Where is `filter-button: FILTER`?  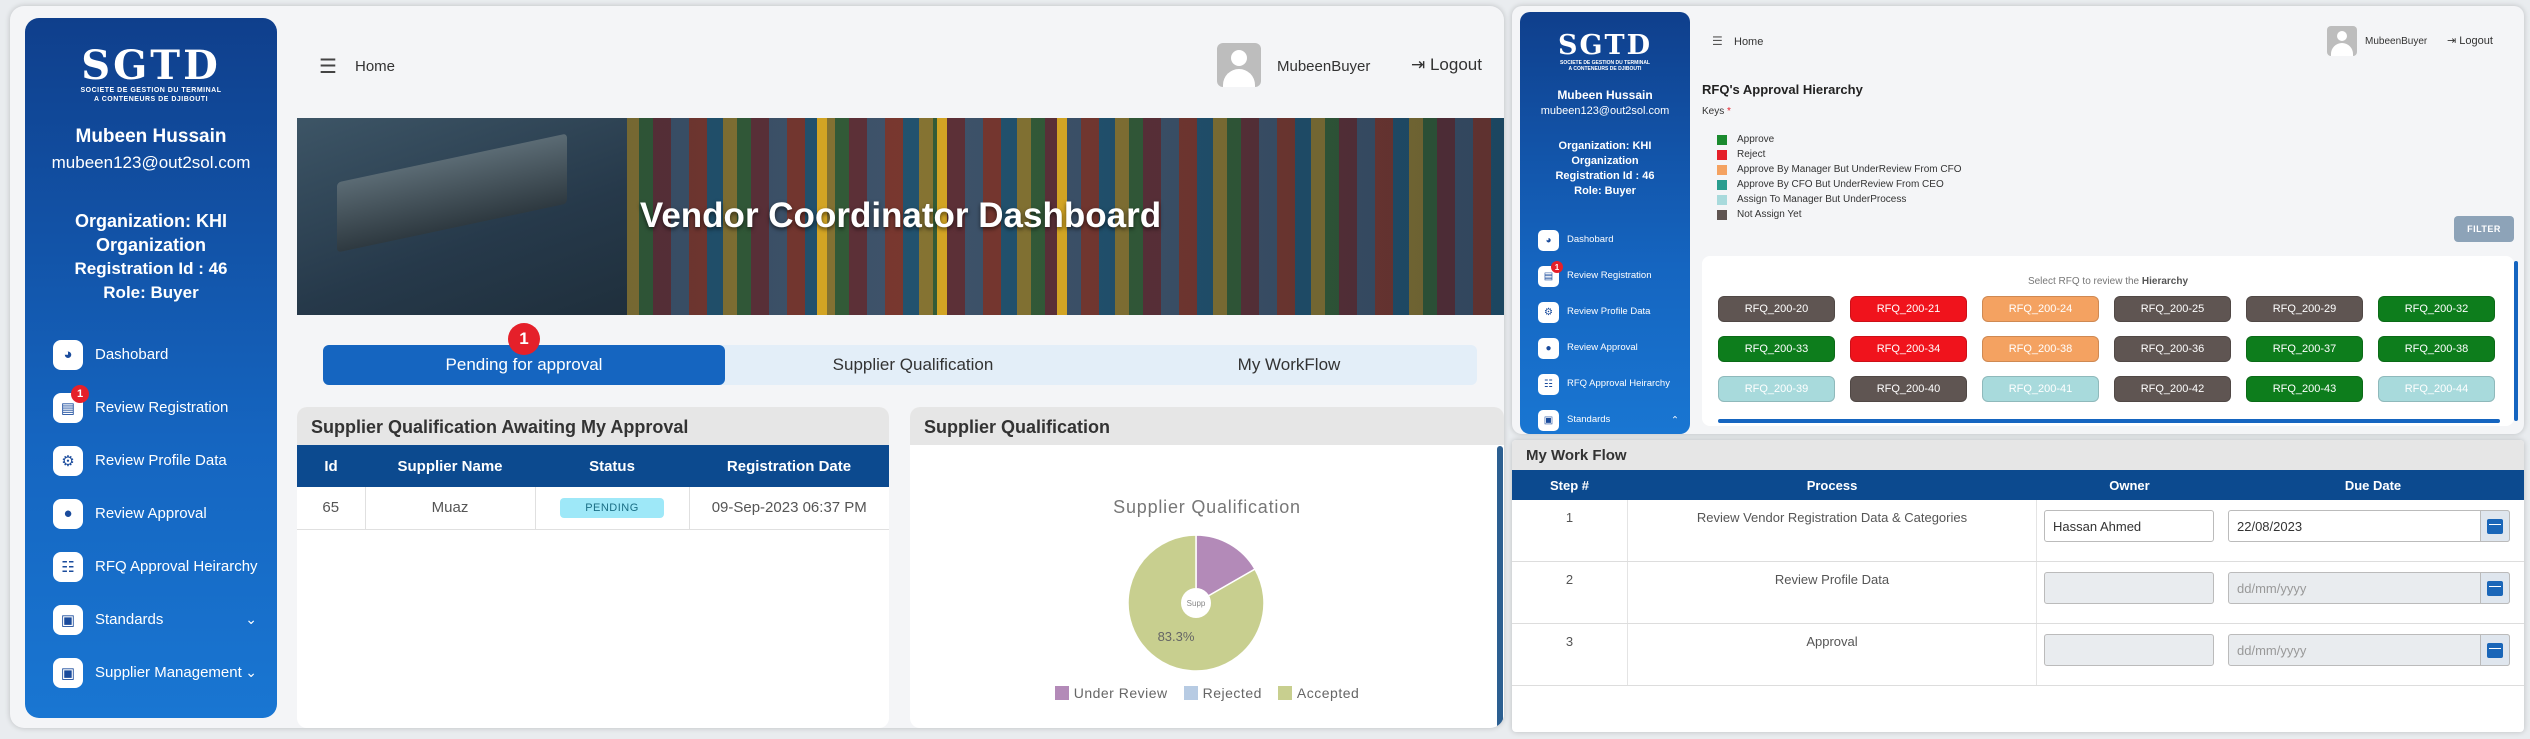
filter-button: FILTER is located at coordinates (2484, 229).